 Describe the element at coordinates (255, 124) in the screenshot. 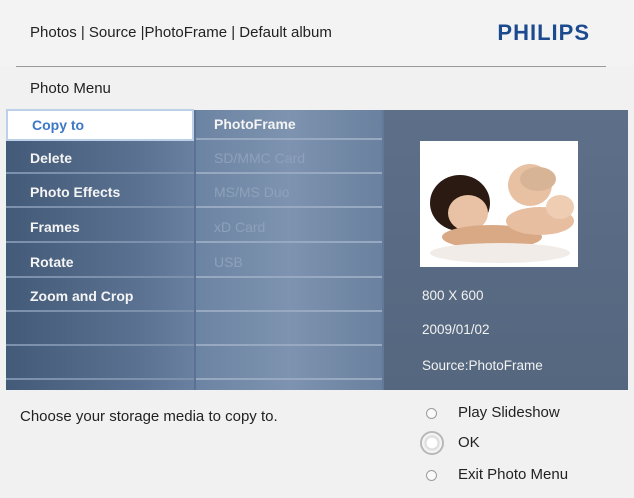

I see `submenu-item-label: PhotoFrame` at that location.